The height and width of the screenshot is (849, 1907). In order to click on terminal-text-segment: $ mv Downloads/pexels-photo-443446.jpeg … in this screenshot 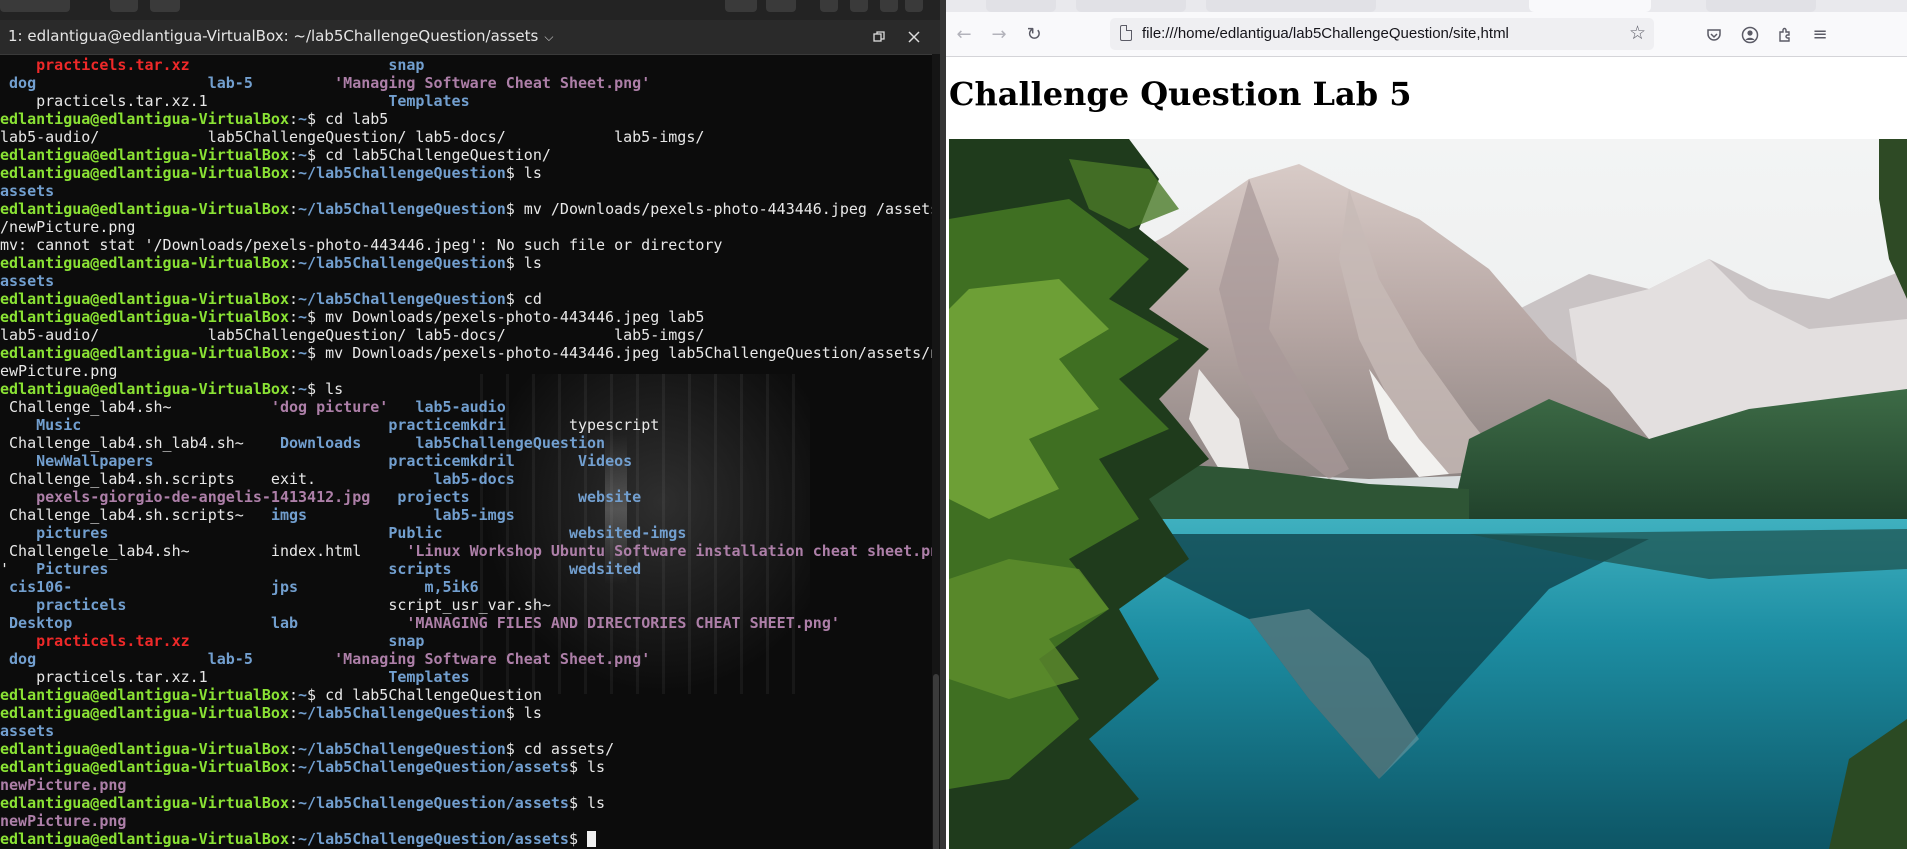, I will do `click(506, 317)`.